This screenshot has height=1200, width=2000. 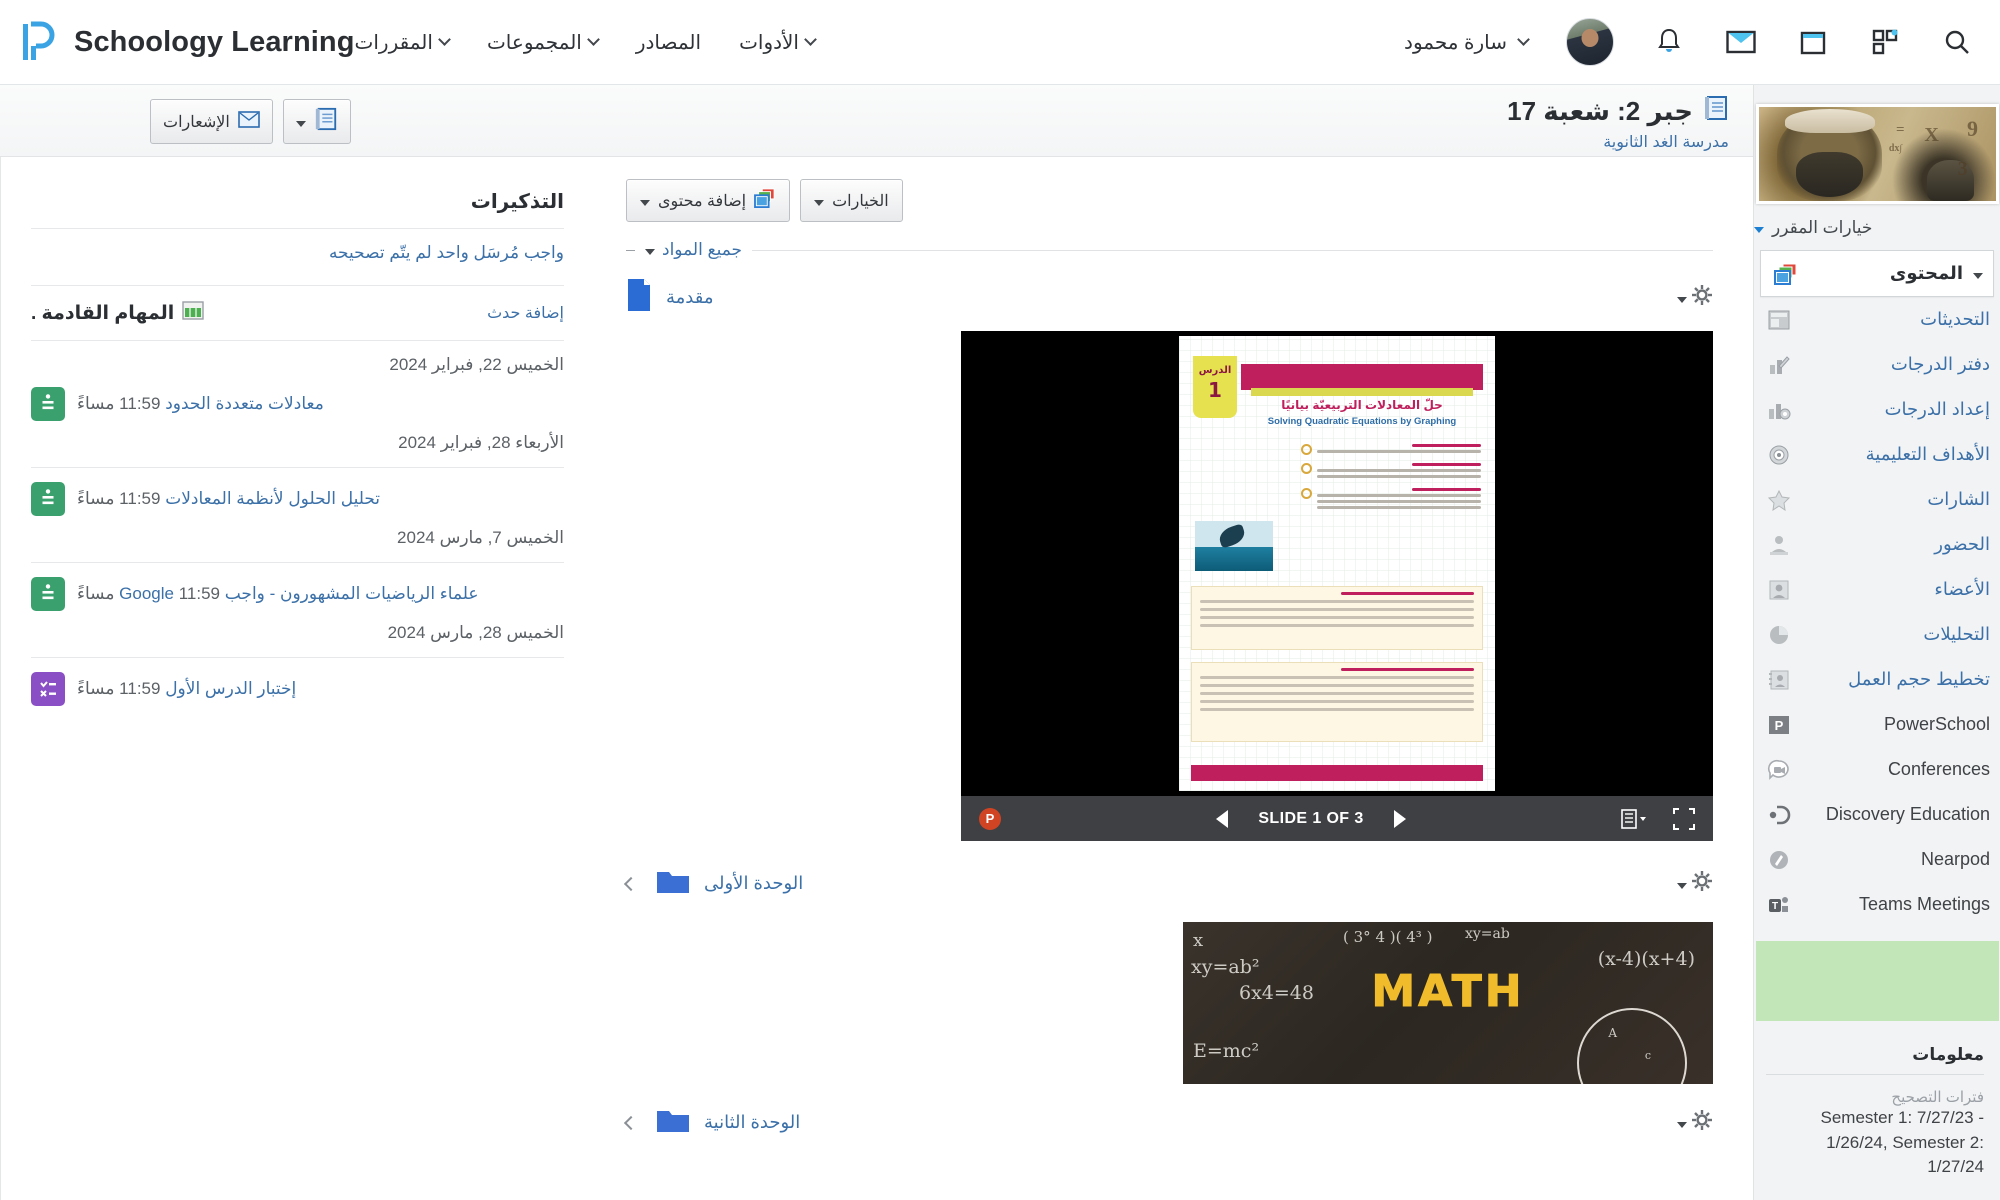 What do you see at coordinates (1877, 225) in the screenshot?
I see `course-options-toggle: خيارات المقرر` at bounding box center [1877, 225].